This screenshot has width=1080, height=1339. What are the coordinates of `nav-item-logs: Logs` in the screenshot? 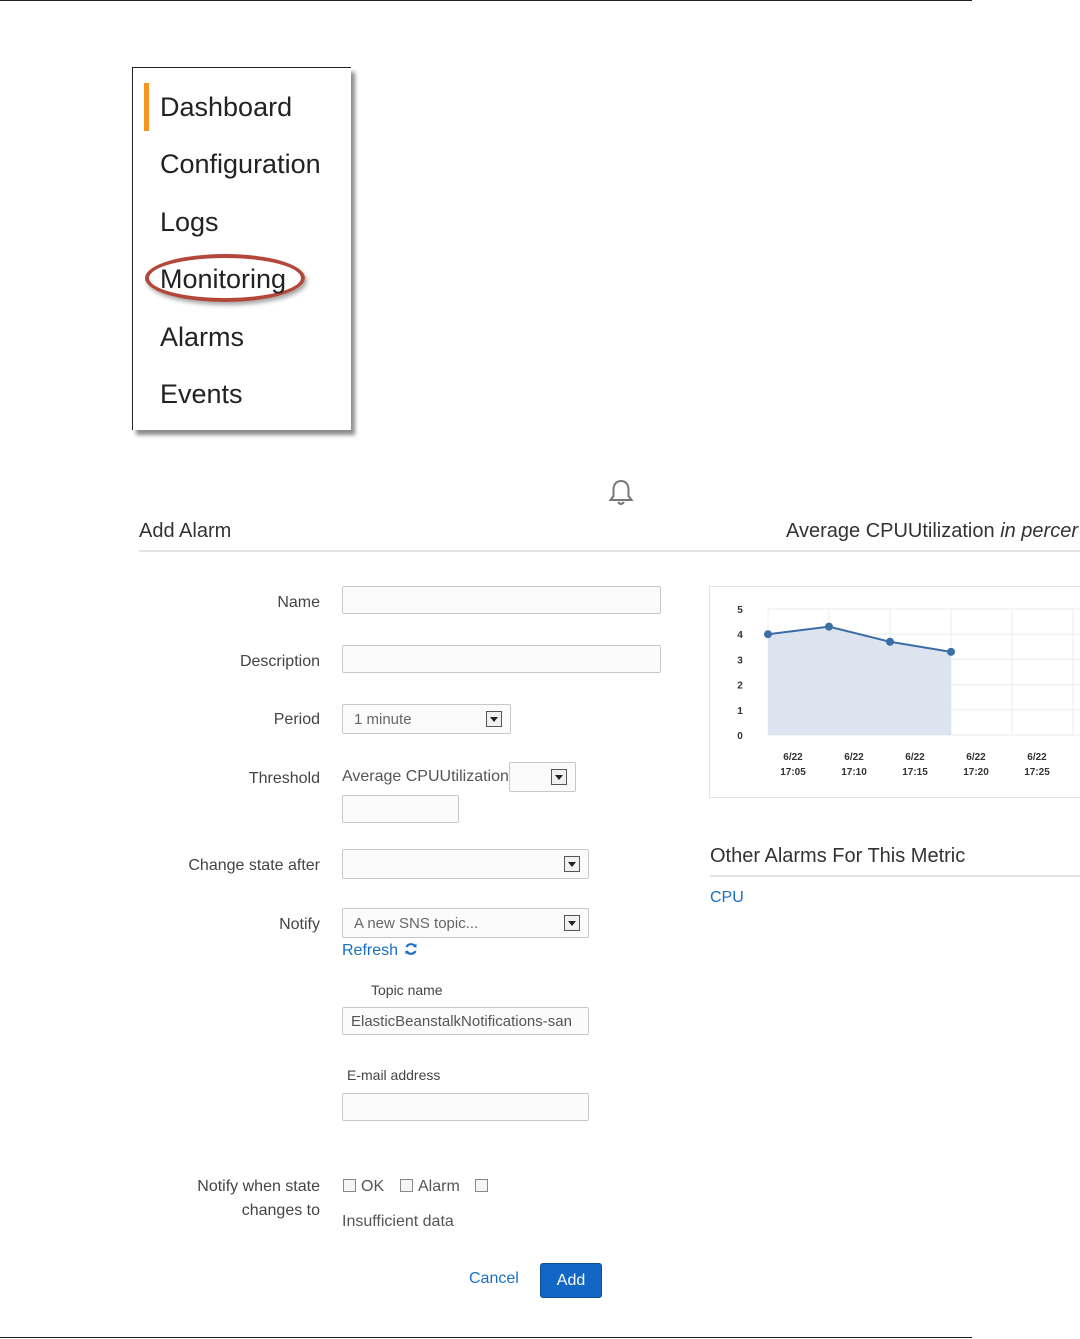 It's located at (189, 222).